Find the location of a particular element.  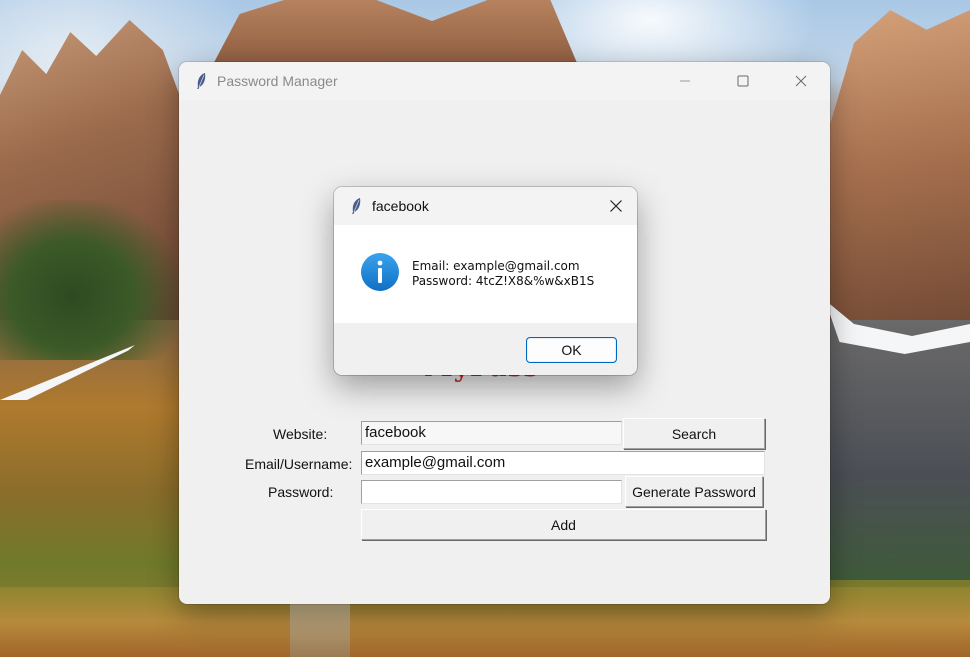

window-controls is located at coordinates (743, 81).